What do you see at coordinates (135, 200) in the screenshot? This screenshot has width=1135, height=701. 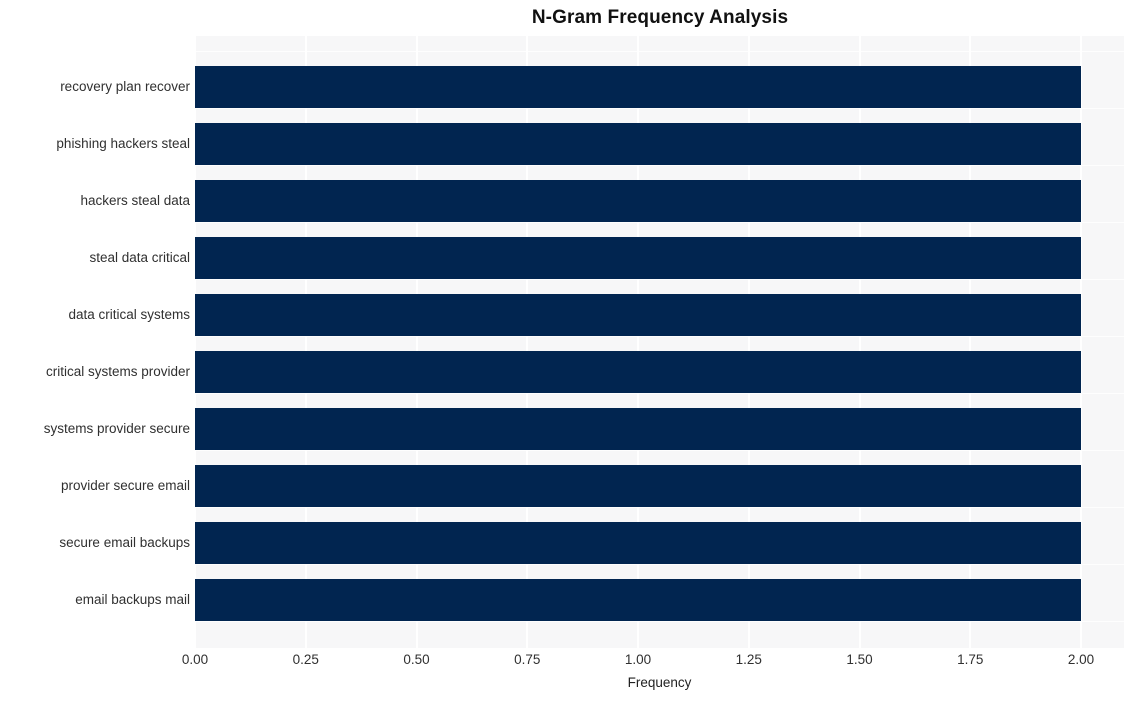 I see `y-axis-tick-label: hackers steal data` at bounding box center [135, 200].